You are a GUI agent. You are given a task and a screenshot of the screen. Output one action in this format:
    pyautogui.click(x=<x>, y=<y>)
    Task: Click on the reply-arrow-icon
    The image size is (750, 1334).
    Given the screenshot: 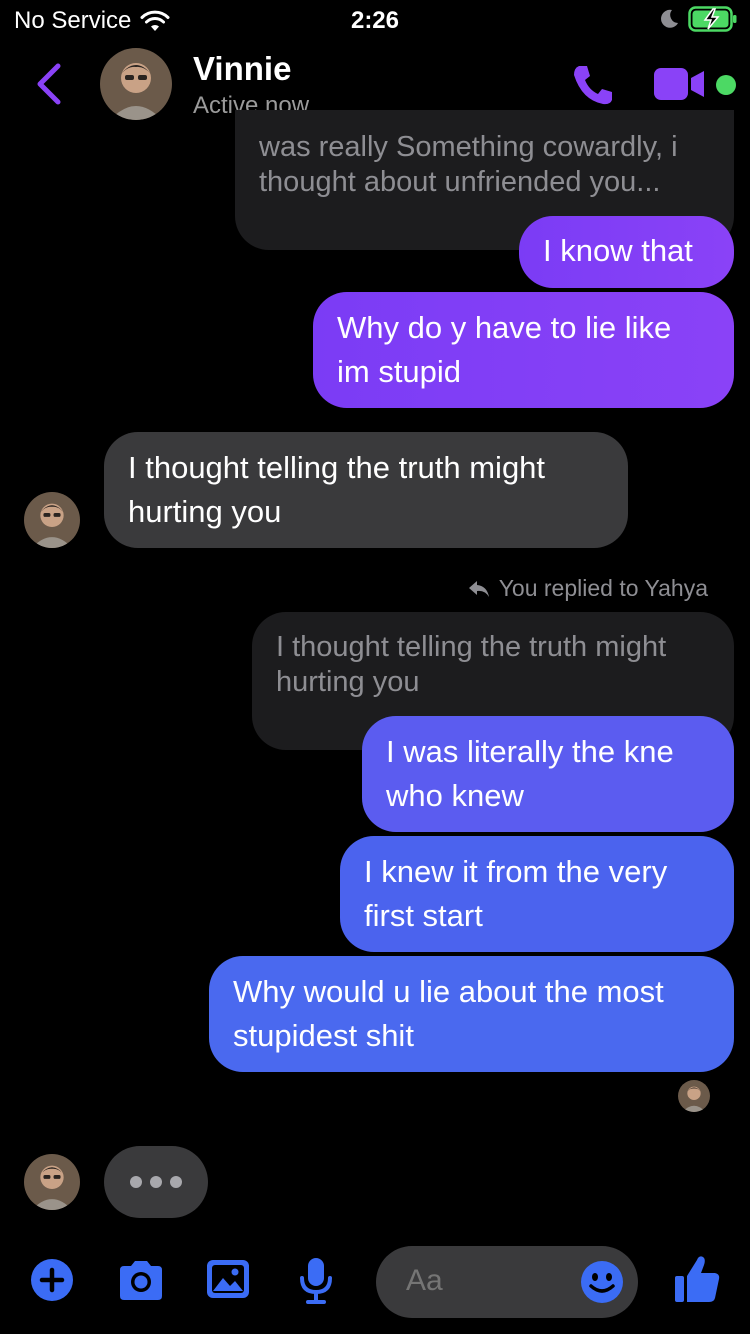 What is the action you would take?
    pyautogui.click(x=478, y=588)
    